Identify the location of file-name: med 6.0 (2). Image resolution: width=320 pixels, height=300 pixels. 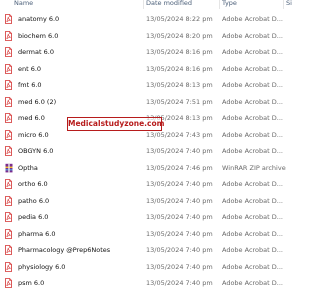
(80, 102).